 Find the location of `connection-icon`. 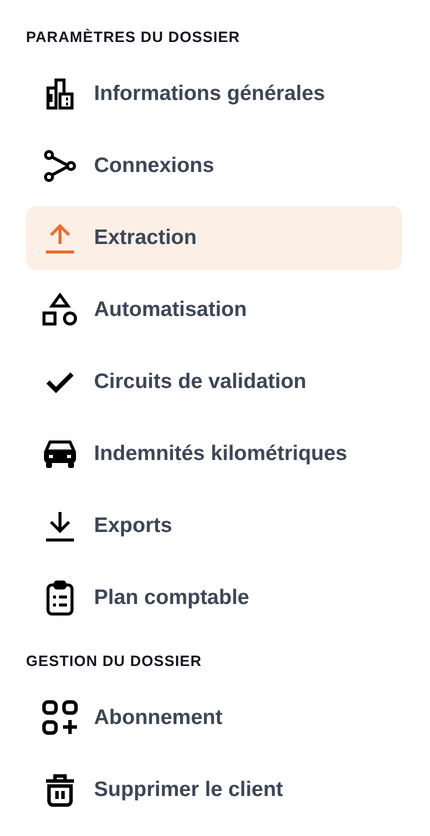

connection-icon is located at coordinates (60, 166).